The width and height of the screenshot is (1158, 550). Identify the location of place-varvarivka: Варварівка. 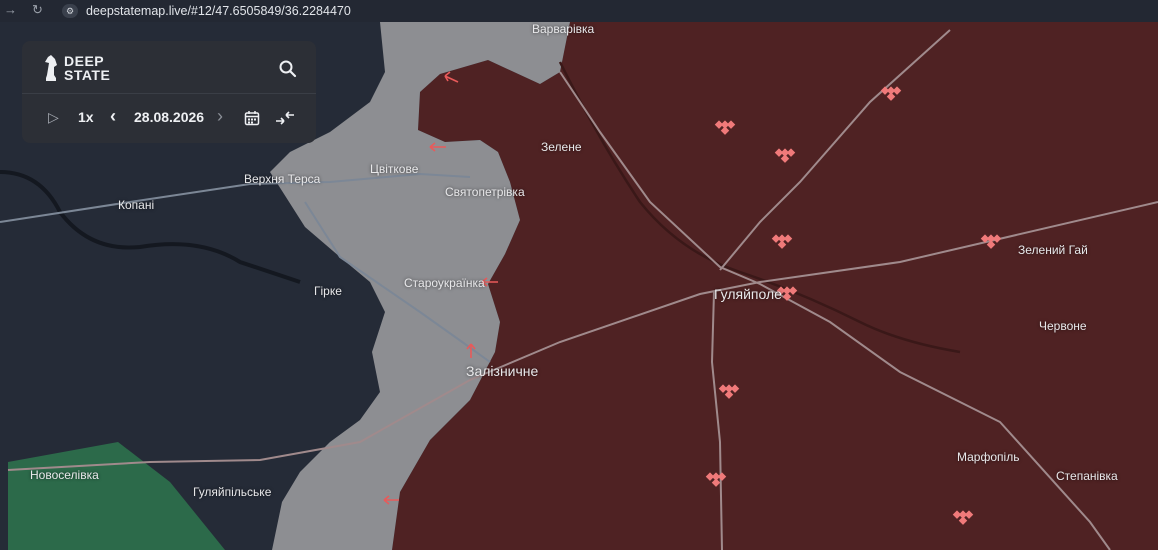
(563, 29).